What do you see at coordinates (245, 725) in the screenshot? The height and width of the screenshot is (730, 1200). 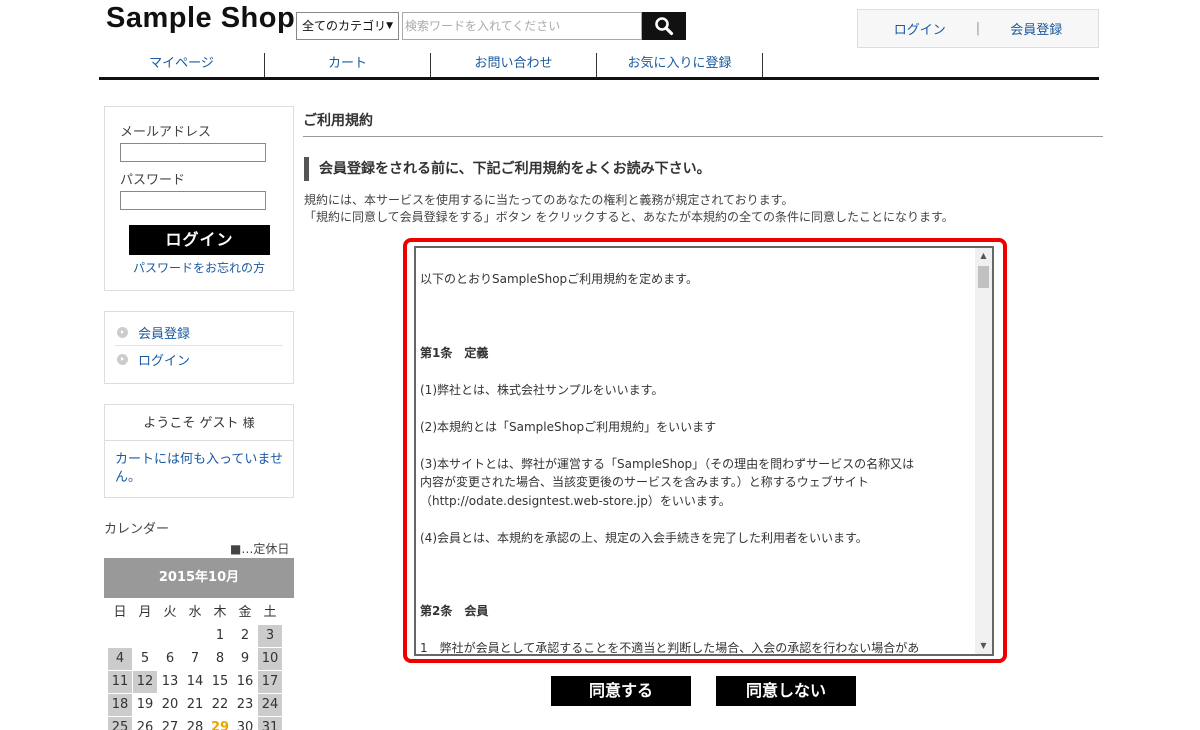 I see `calendar-day: 30` at bounding box center [245, 725].